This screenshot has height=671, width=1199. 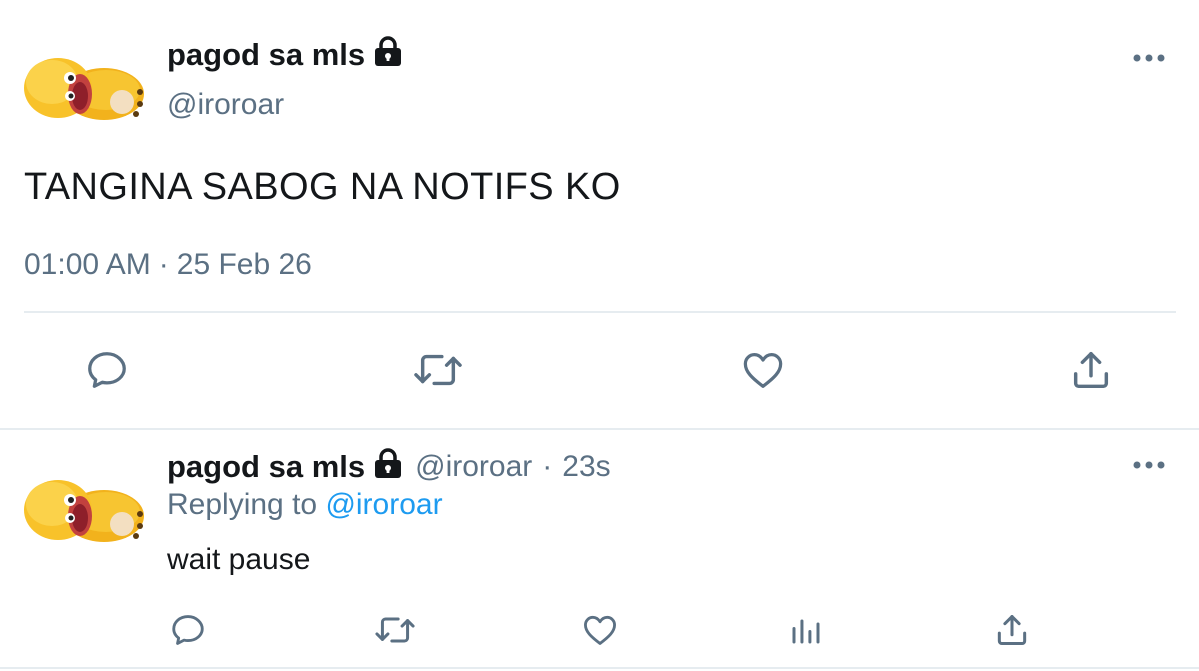 What do you see at coordinates (383, 504) in the screenshot?
I see `replying-to-link: @iroroar` at bounding box center [383, 504].